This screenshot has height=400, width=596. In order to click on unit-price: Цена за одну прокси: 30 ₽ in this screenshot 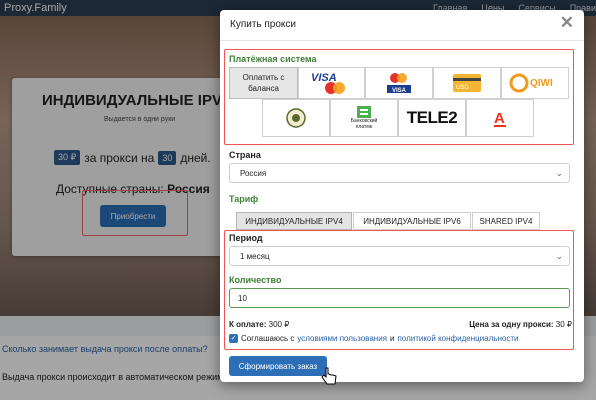, I will do `click(520, 324)`.